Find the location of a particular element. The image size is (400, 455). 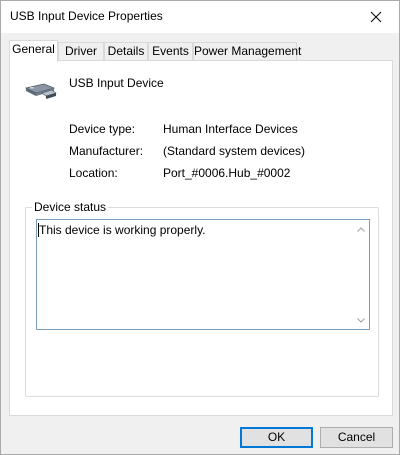

close-icon is located at coordinates (376, 17).